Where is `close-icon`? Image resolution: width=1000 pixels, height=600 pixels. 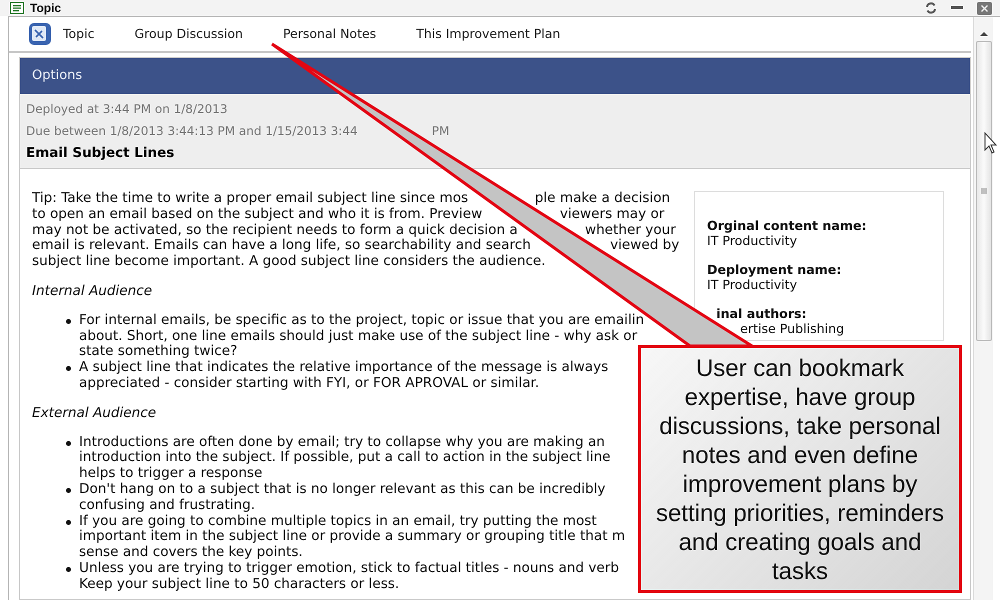 close-icon is located at coordinates (984, 8).